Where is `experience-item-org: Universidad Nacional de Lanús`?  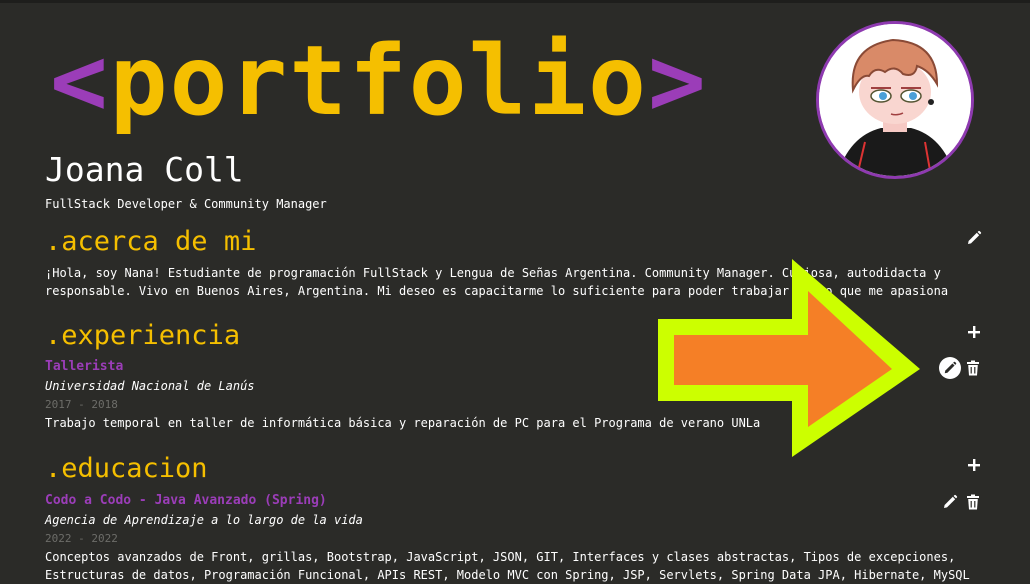
experience-item-org: Universidad Nacional de Lanús is located at coordinates (150, 386).